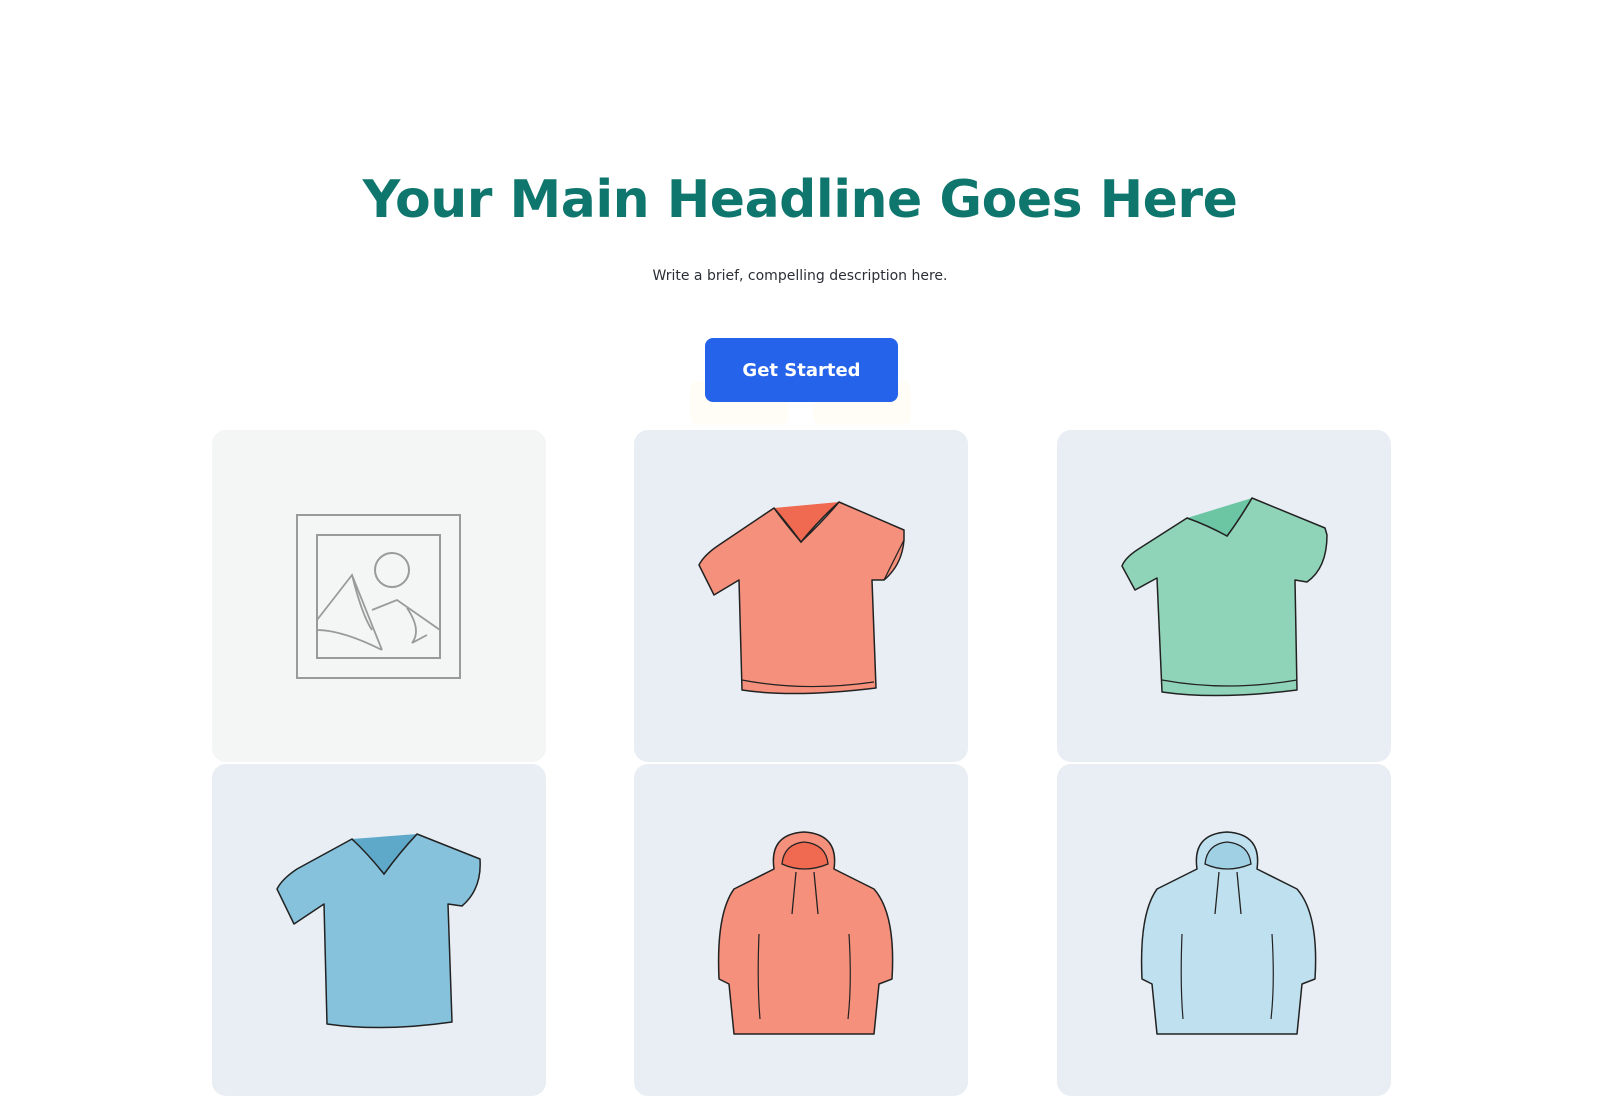 This screenshot has height=1096, width=1600. I want to click on product-card-coral-tshirt, so click(801, 596).